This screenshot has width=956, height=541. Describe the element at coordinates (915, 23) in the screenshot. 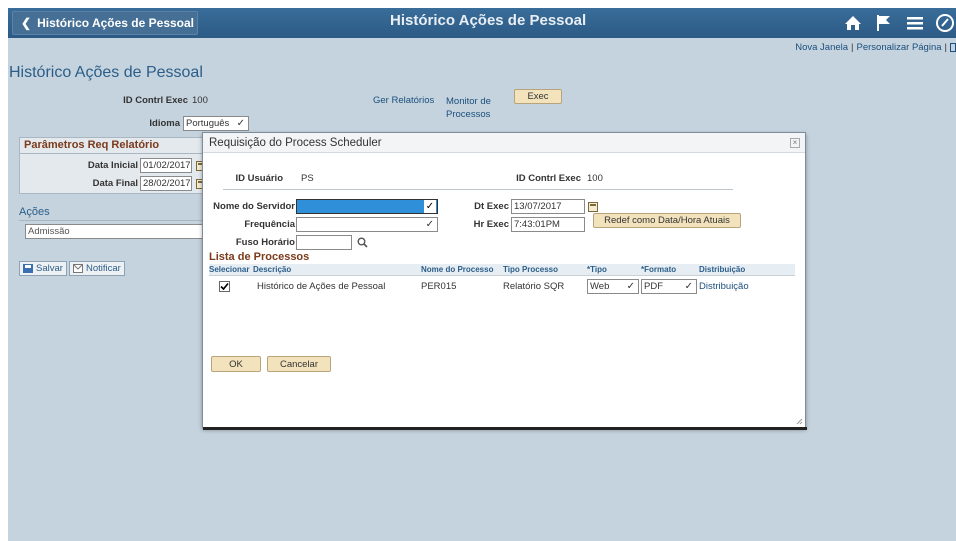

I see `menu-icon` at that location.